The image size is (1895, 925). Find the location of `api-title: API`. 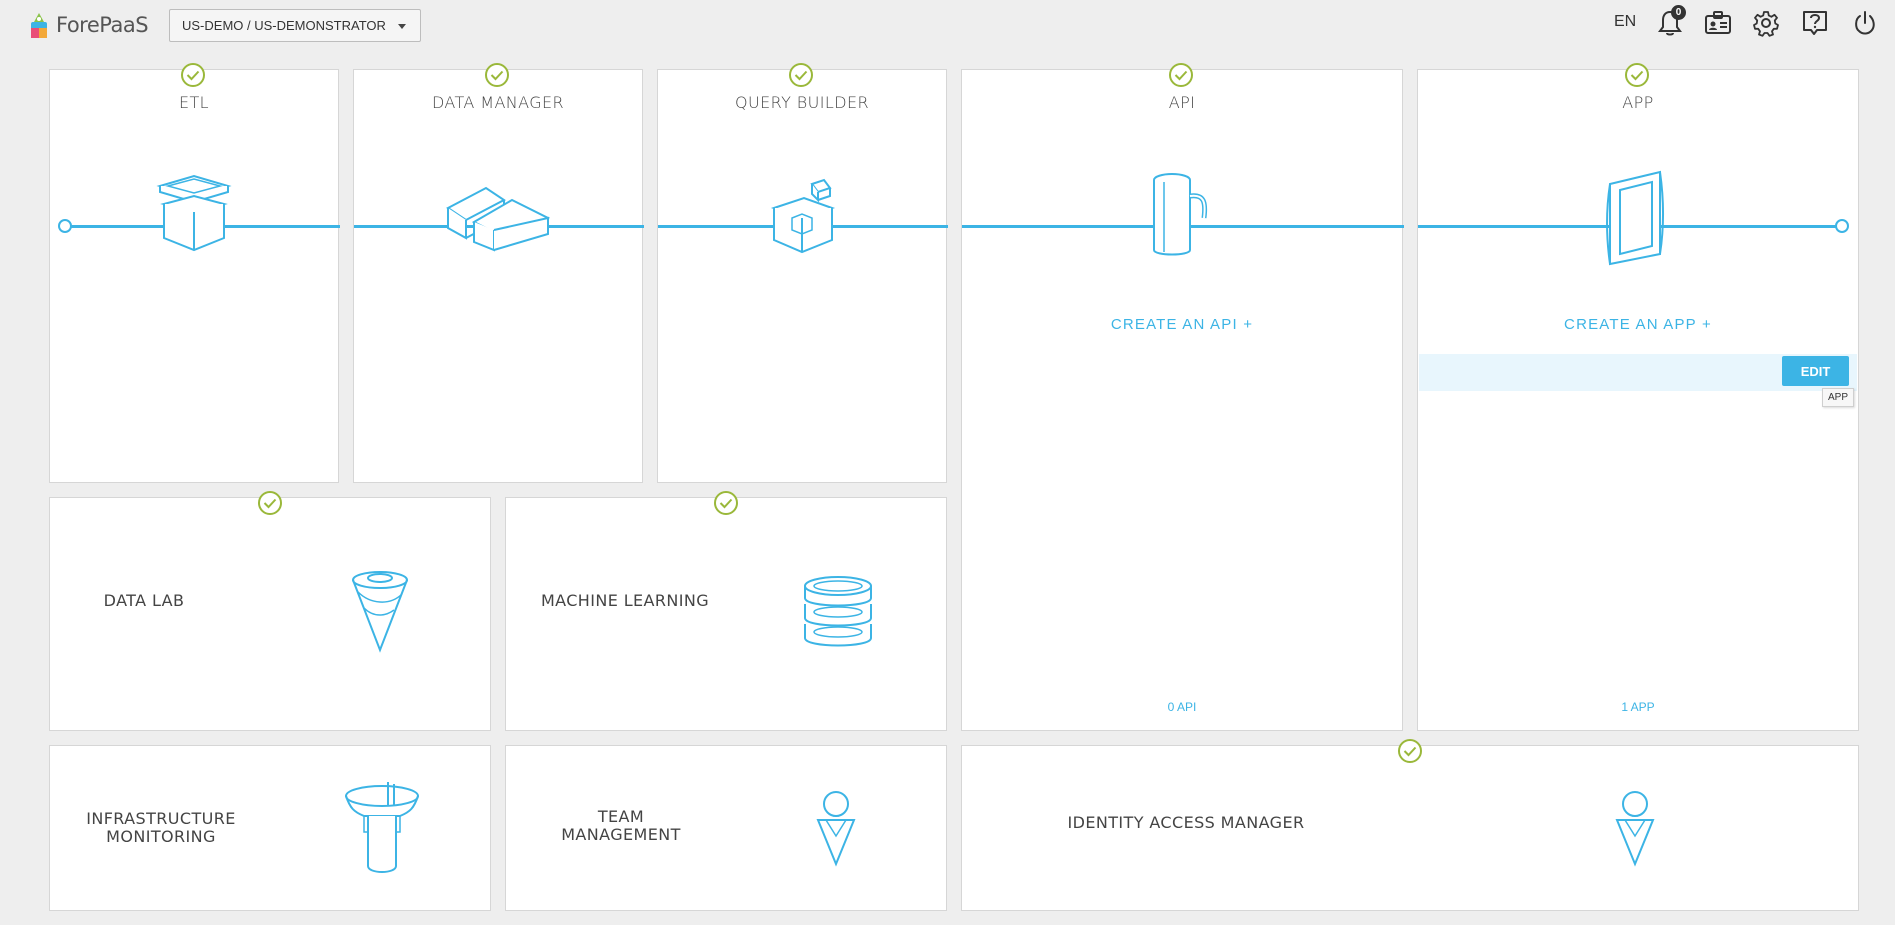

api-title: API is located at coordinates (1182, 102).